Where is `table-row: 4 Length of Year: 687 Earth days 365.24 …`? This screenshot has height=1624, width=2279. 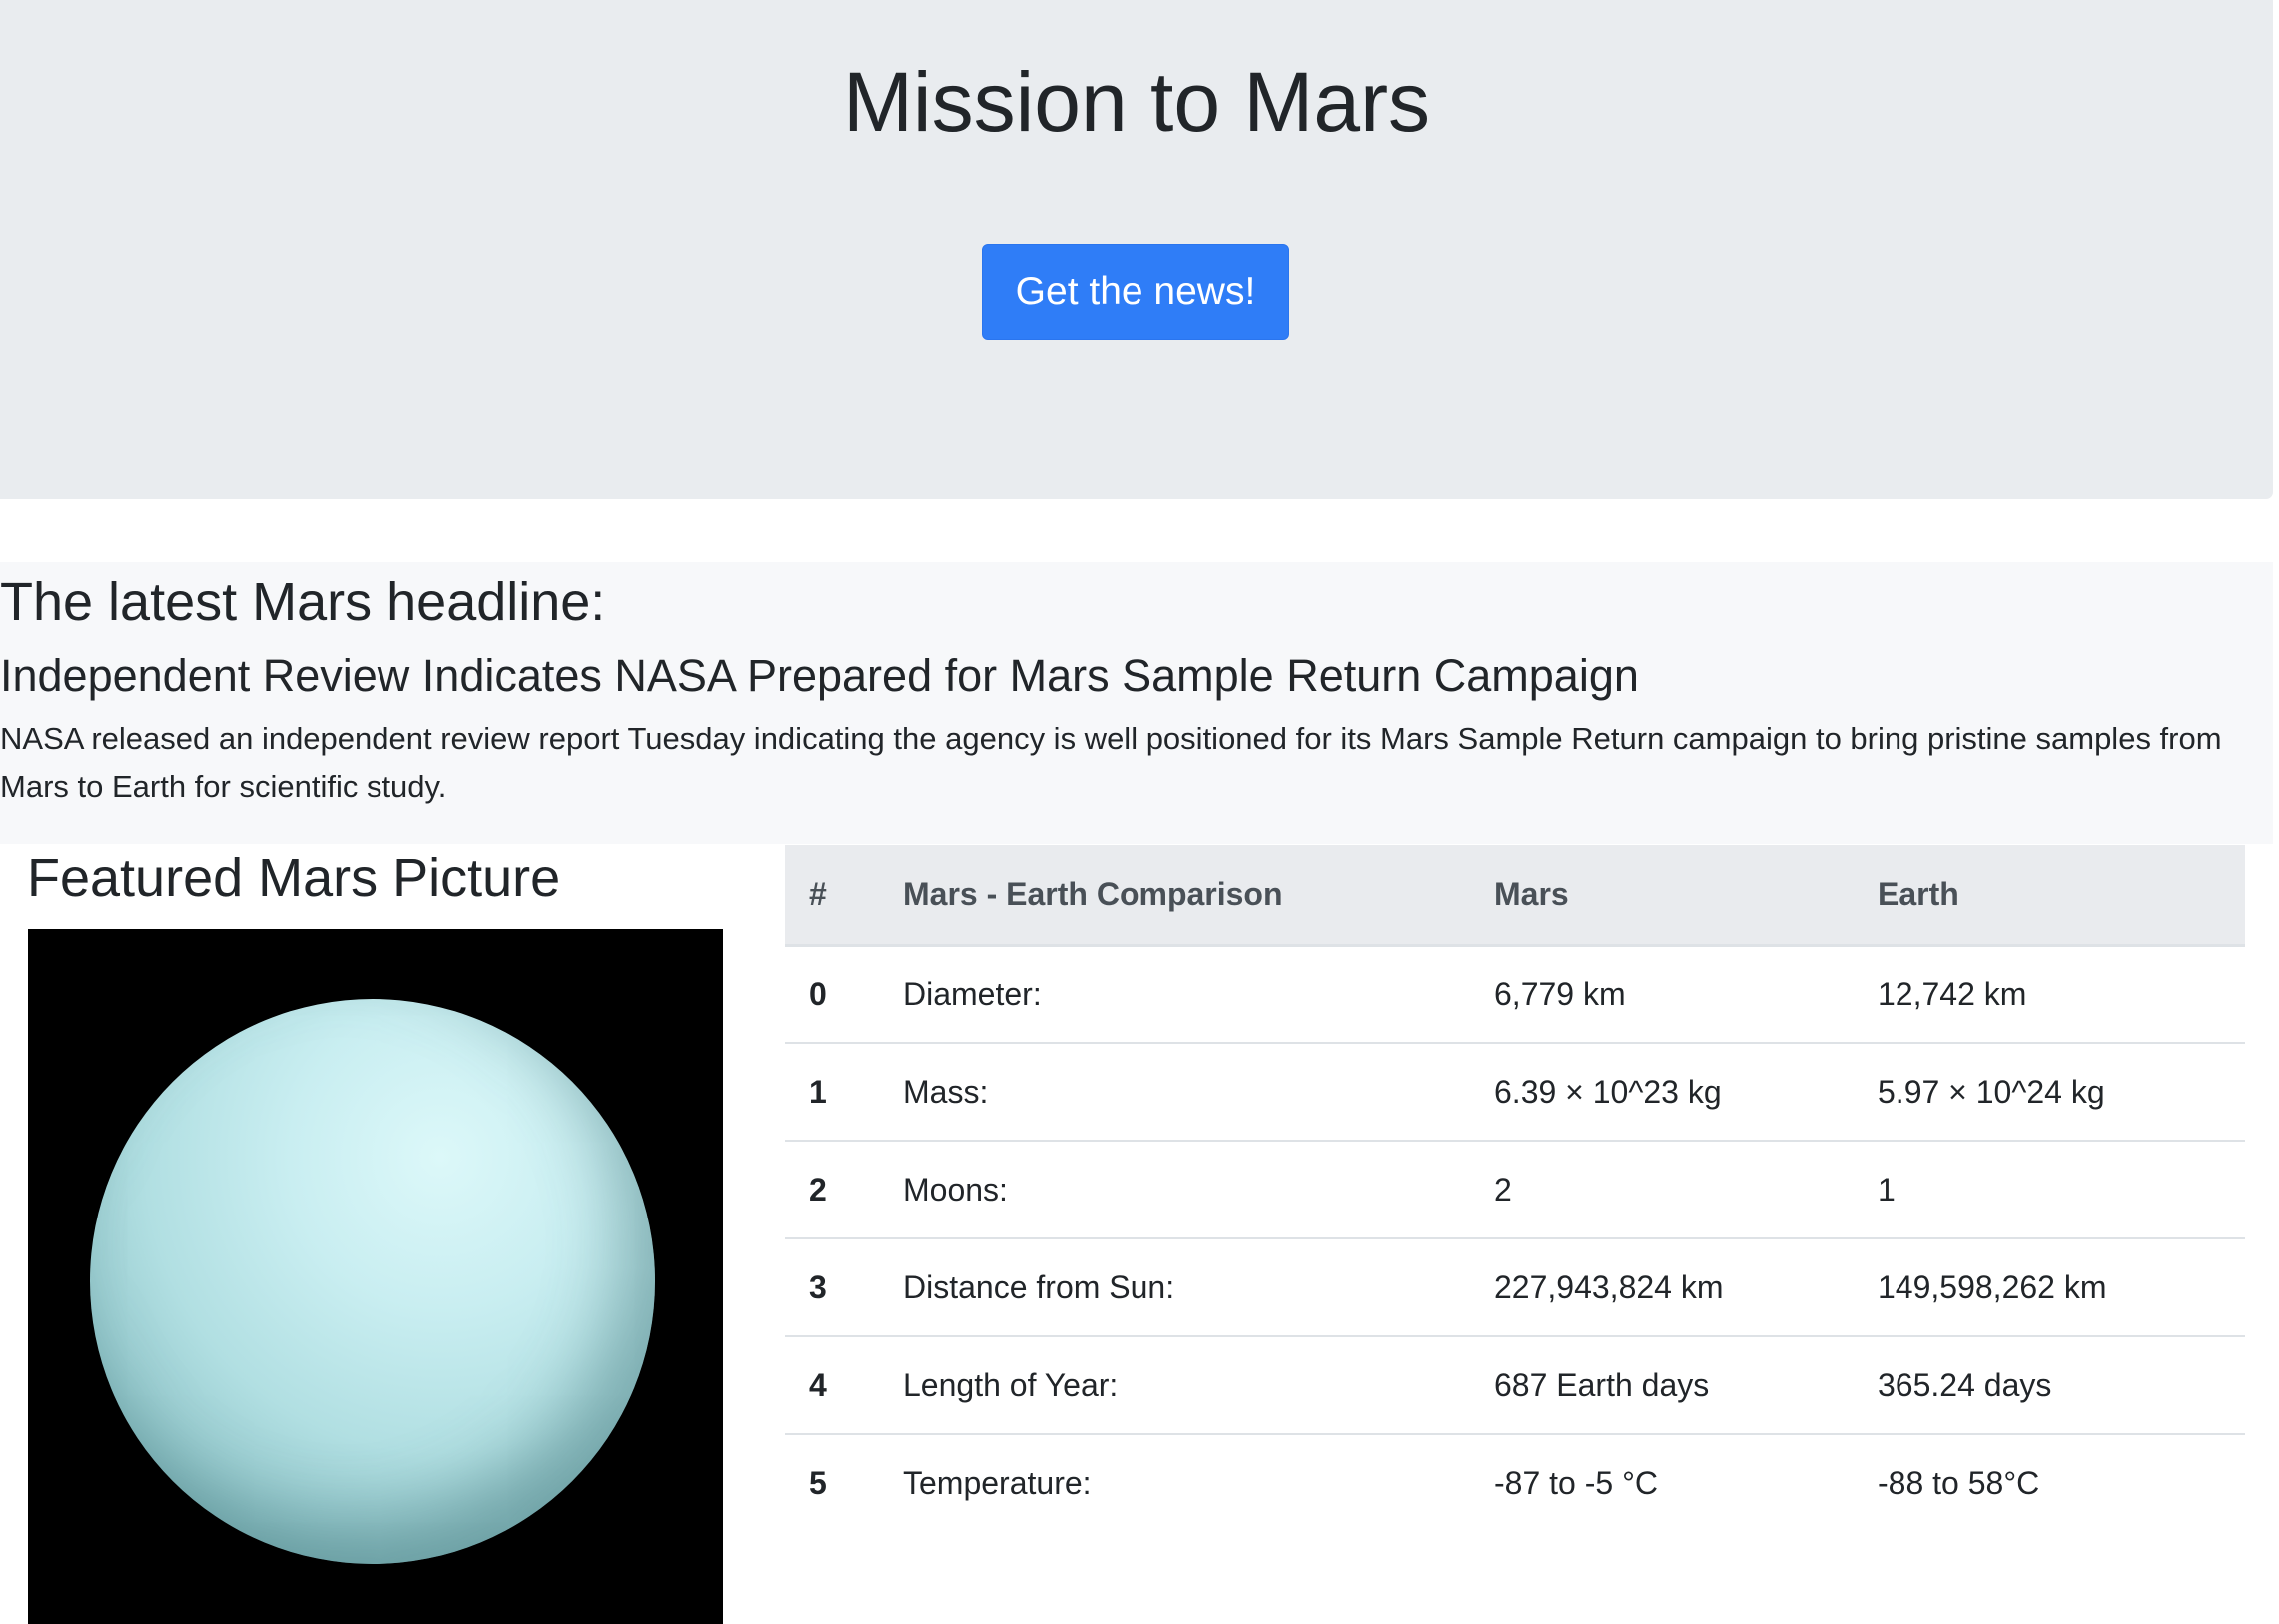 table-row: 4 Length of Year: 687 Earth days 365.24 … is located at coordinates (1515, 1385).